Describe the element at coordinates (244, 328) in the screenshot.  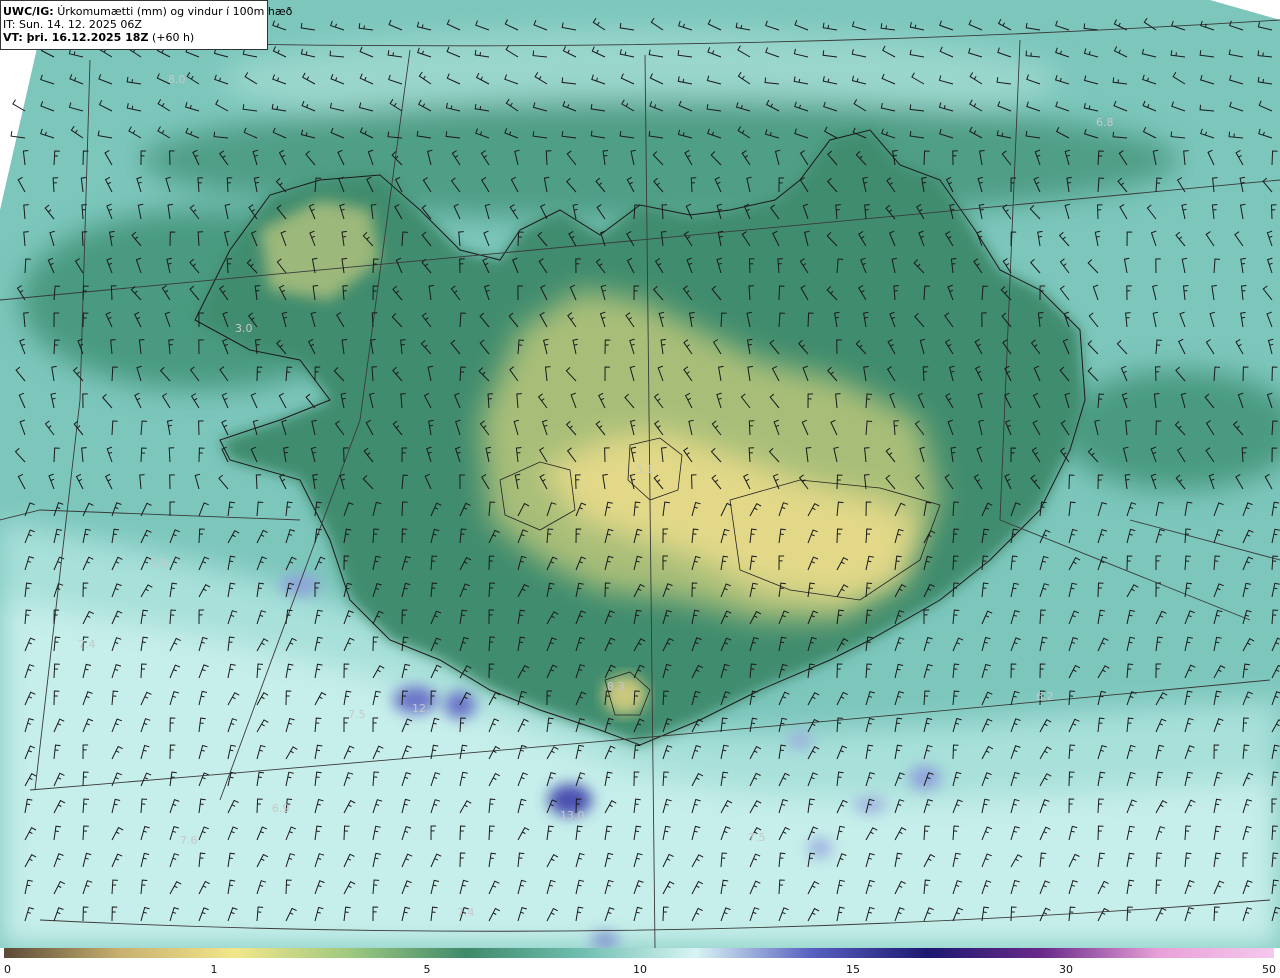
I see `value-label: 3.0` at that location.